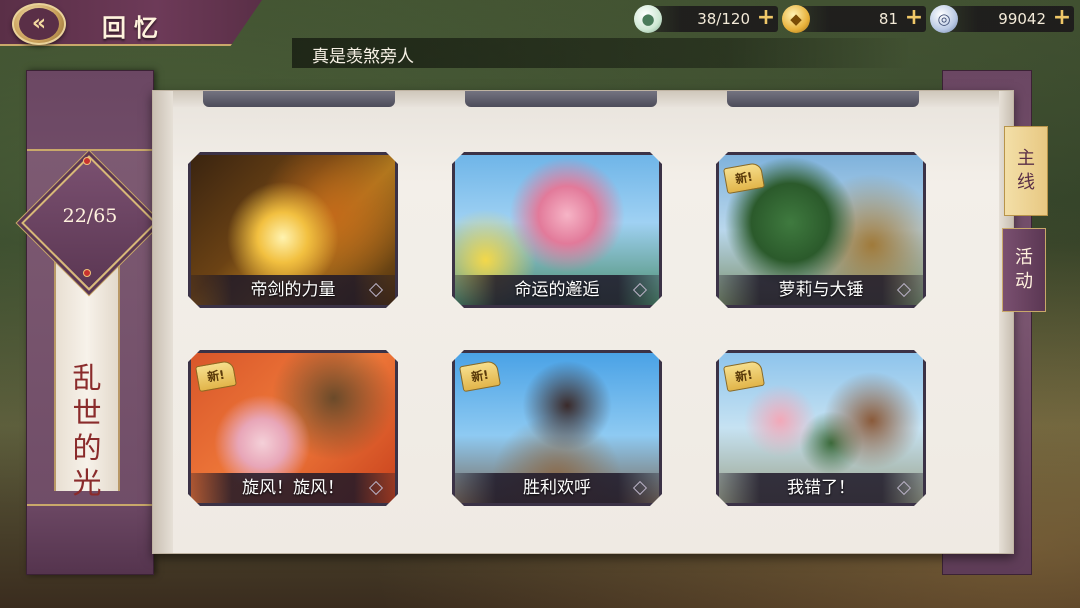  I want to click on tab-main-label: 主线, so click(1026, 170).